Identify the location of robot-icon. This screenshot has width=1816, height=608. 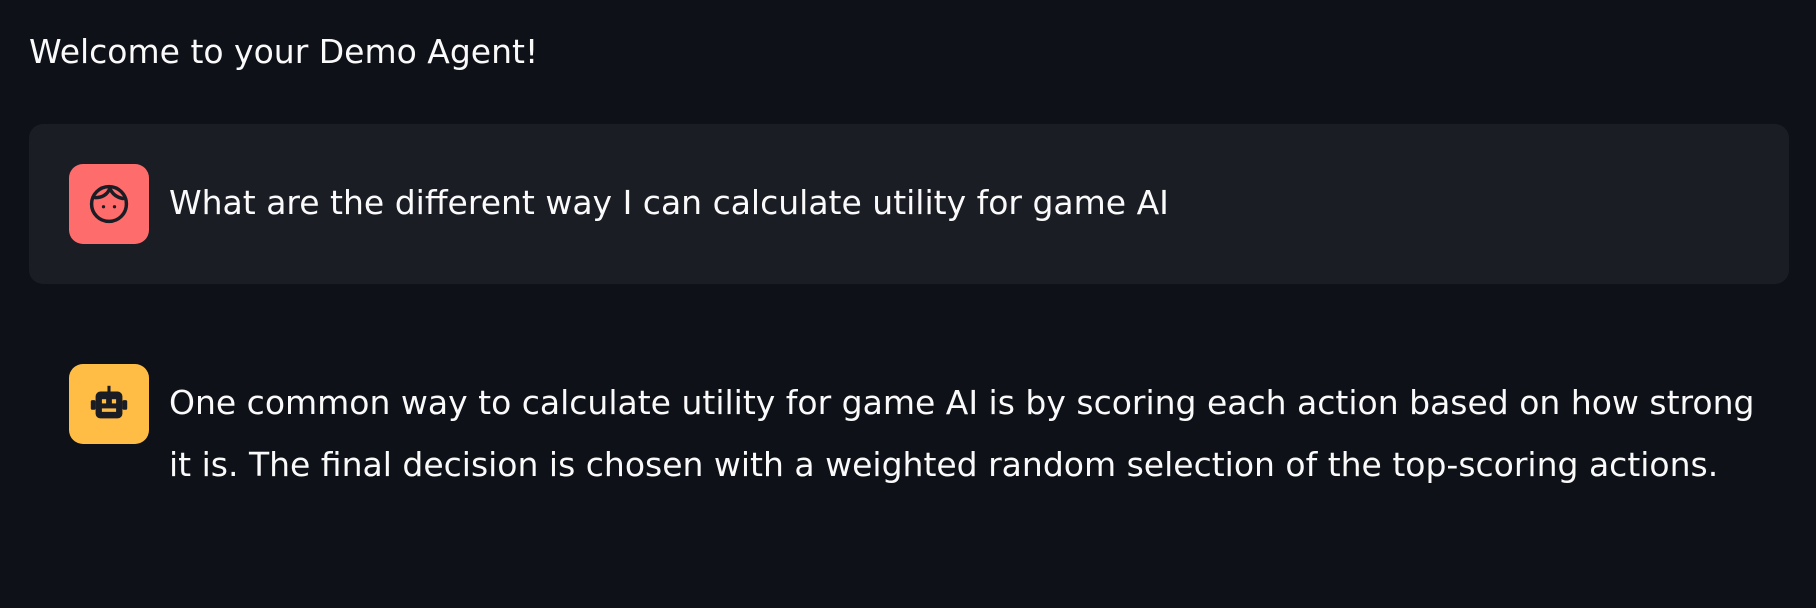
(109, 404).